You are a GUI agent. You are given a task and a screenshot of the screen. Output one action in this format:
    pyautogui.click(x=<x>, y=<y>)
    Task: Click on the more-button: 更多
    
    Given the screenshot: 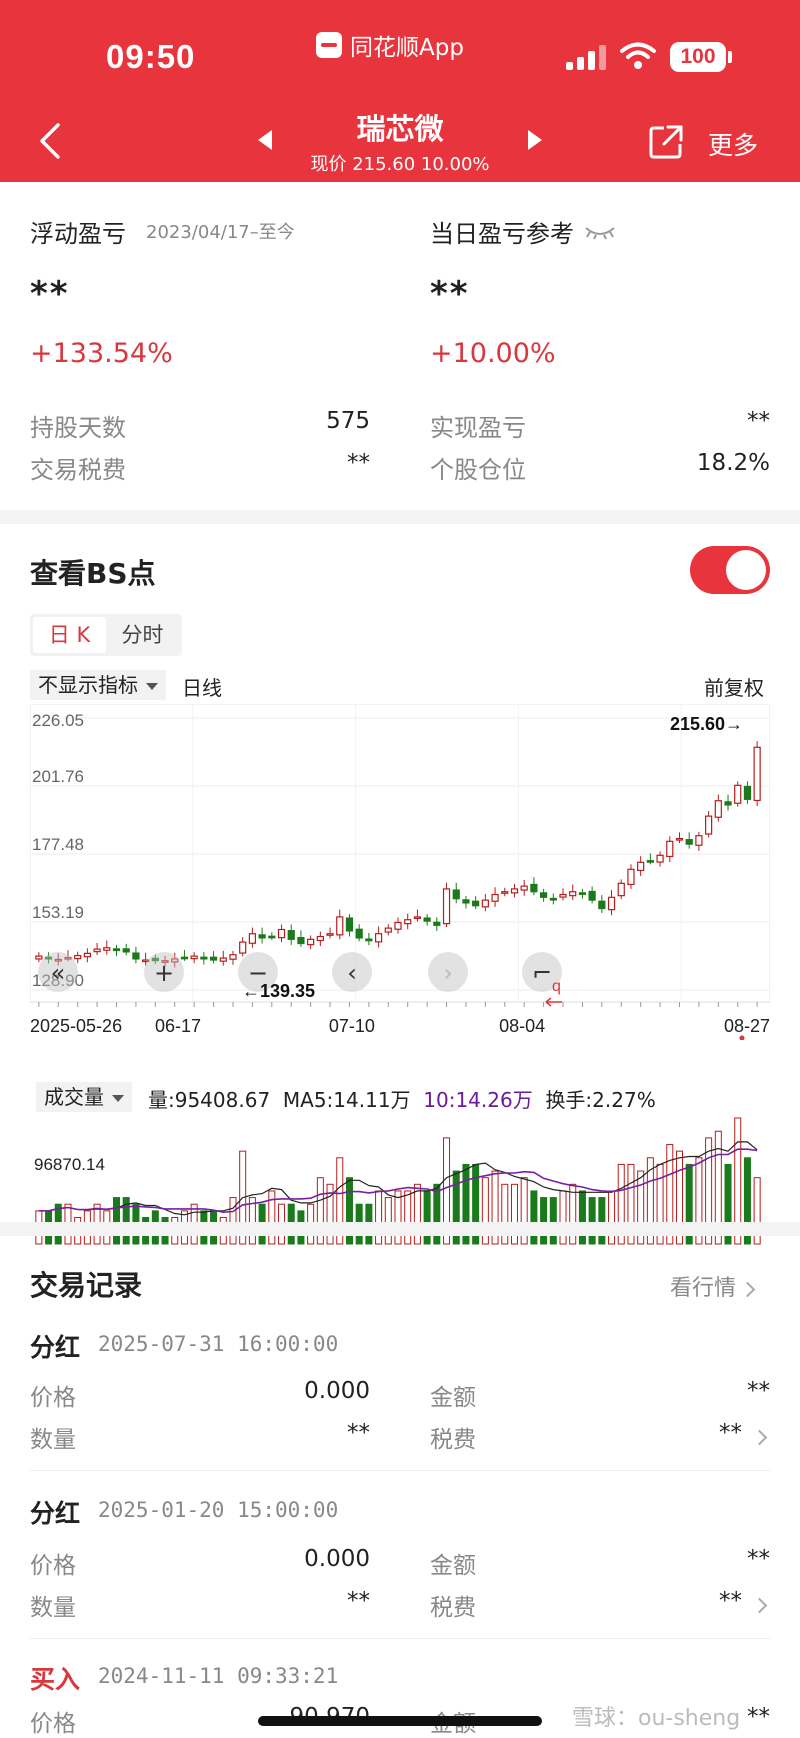 What is the action you would take?
    pyautogui.click(x=733, y=144)
    